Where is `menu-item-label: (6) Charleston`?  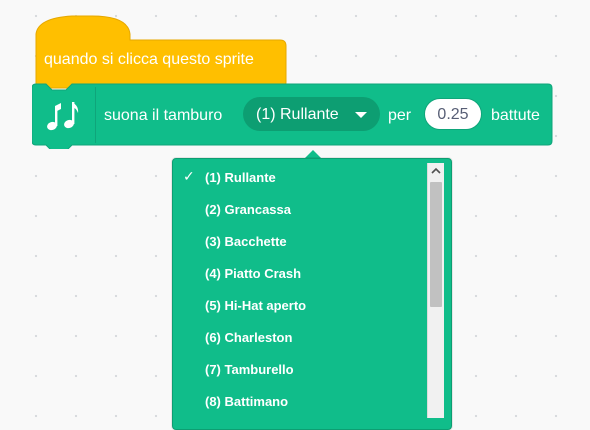 menu-item-label: (6) Charleston is located at coordinates (249, 337).